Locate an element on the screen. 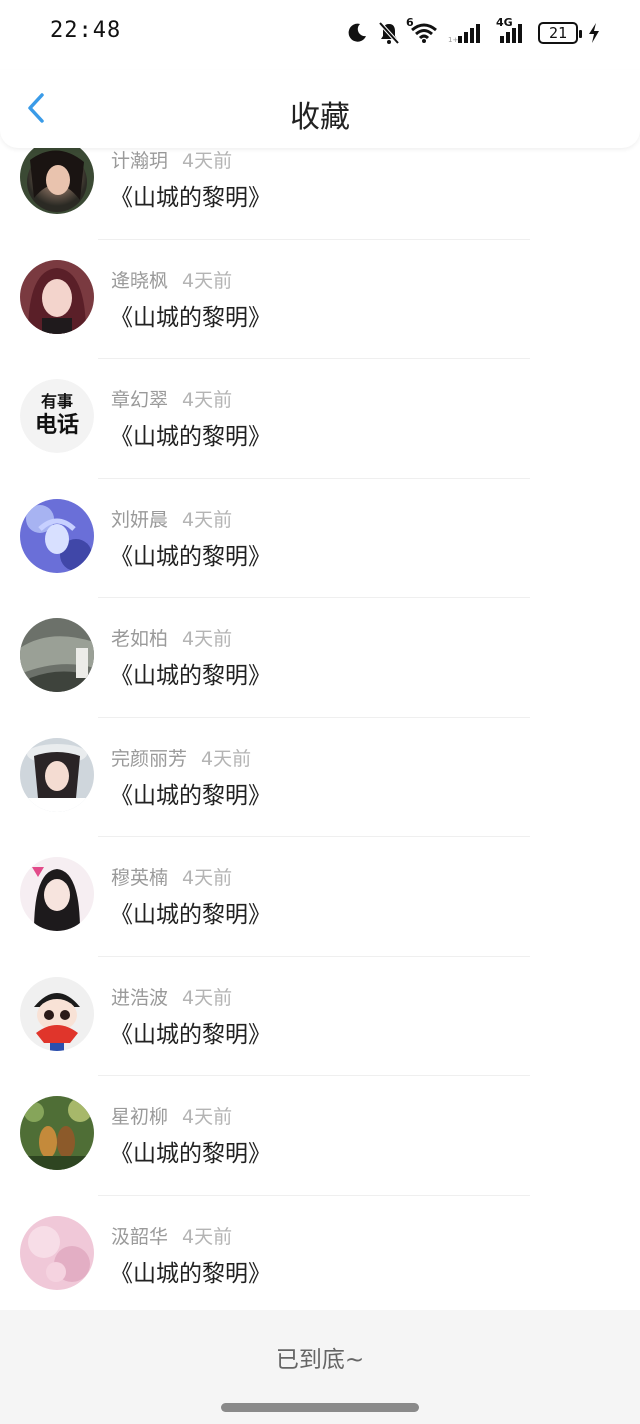 The width and height of the screenshot is (640, 1424). avatar: 有事 电话 is located at coordinates (57, 416).